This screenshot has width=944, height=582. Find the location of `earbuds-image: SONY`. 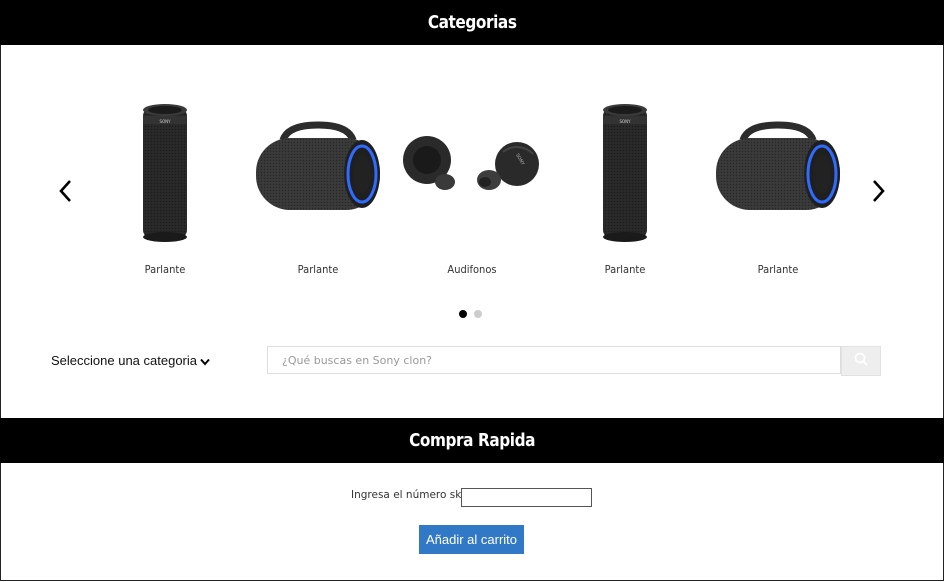

earbuds-image: SONY is located at coordinates (472, 170).